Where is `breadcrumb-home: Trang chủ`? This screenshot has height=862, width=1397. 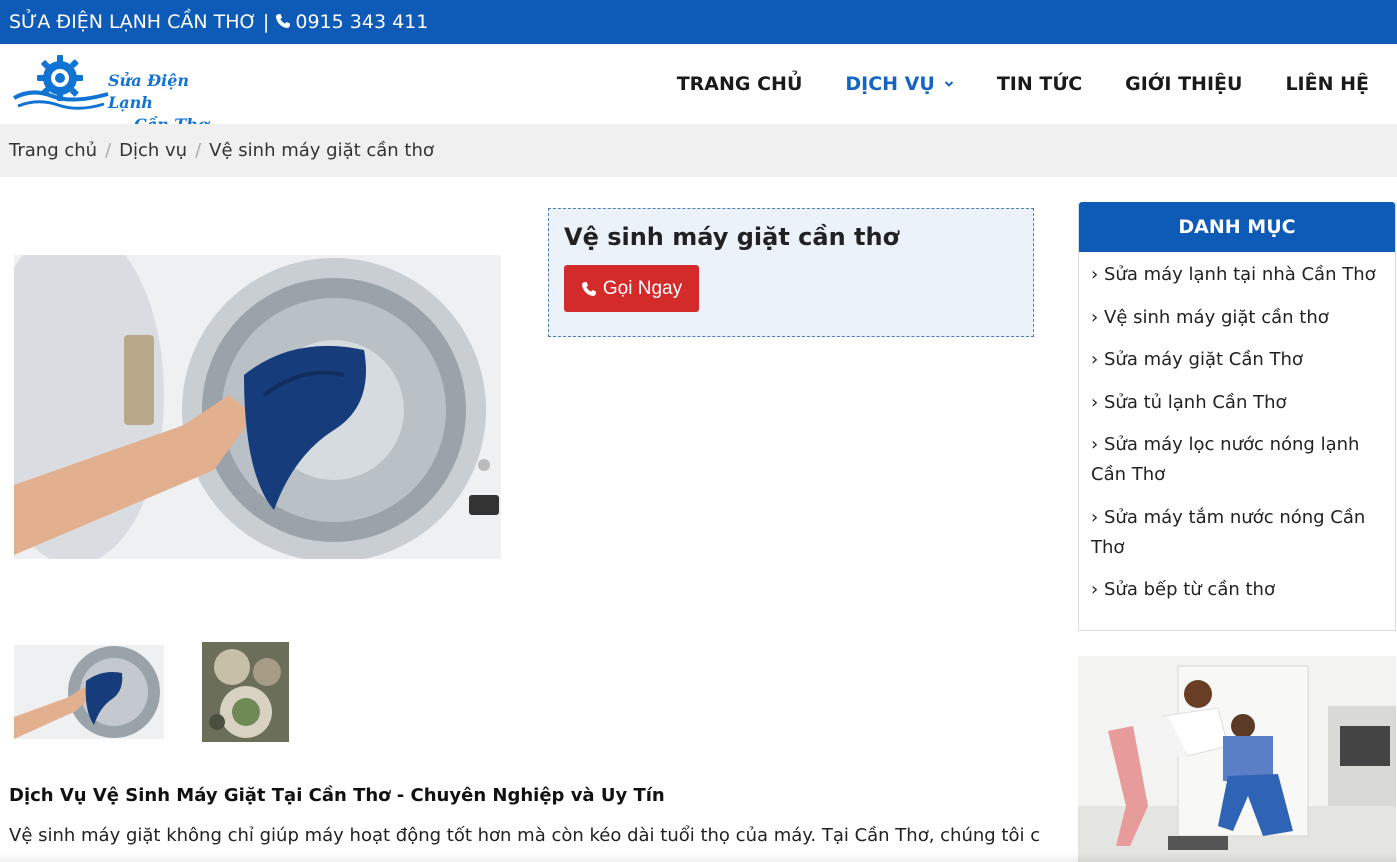 breadcrumb-home: Trang chủ is located at coordinates (53, 150).